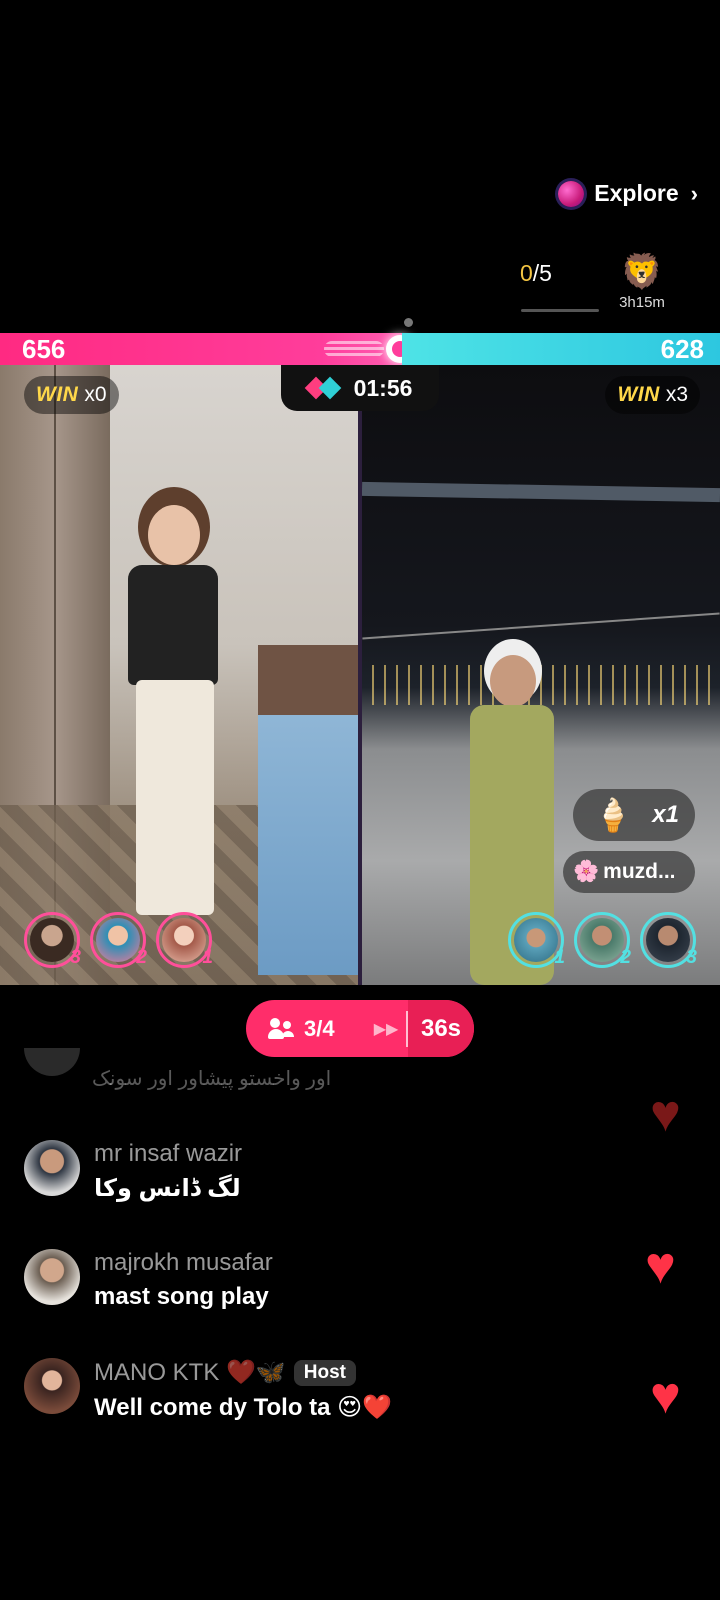 This screenshot has height=1600, width=720. What do you see at coordinates (526, 273) in the screenshot?
I see `task-done: 0` at bounding box center [526, 273].